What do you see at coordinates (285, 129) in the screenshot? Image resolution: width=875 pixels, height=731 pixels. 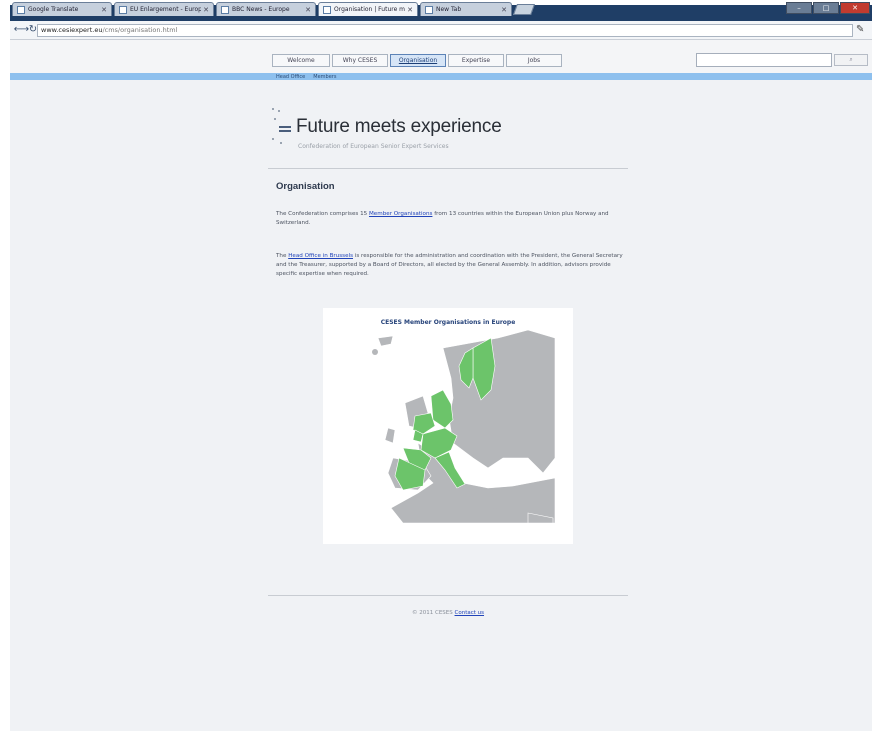 I see `logo-mark-icon` at bounding box center [285, 129].